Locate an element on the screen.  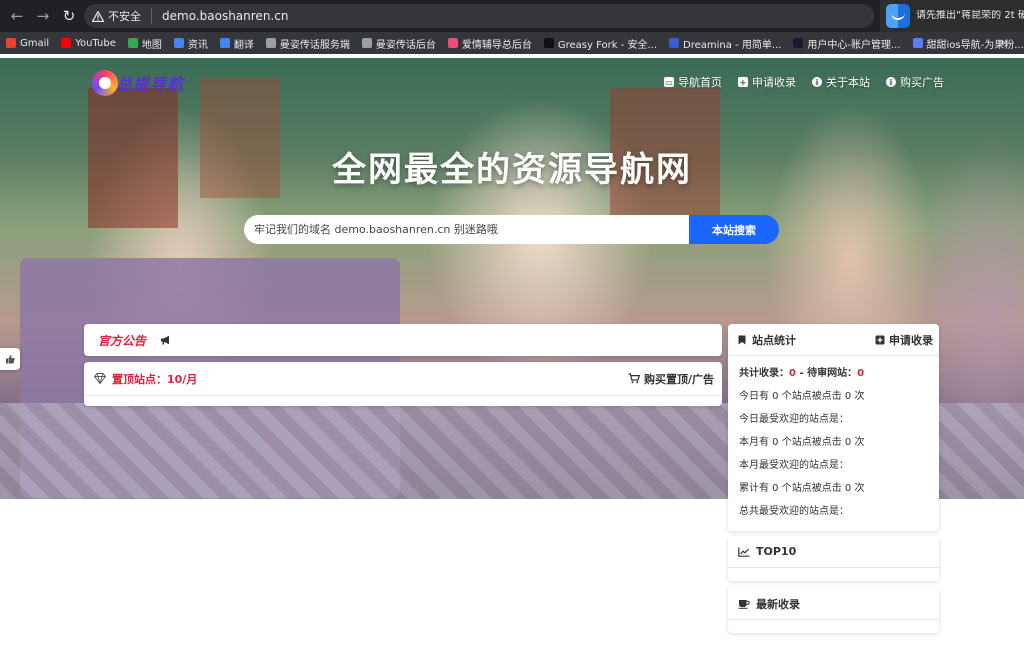
top10-header: TOP10 is located at coordinates (833, 552).